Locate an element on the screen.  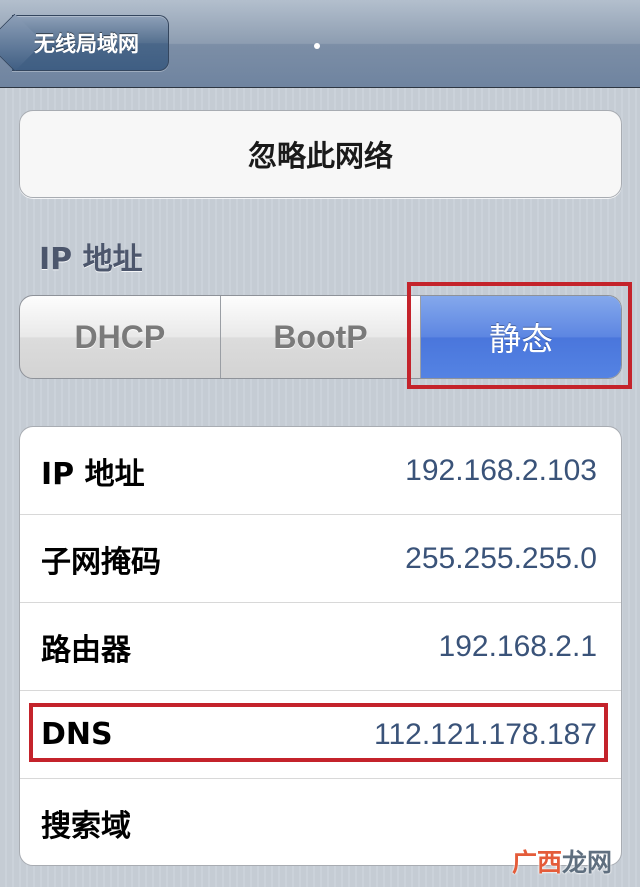
ip-section-header: IP 地址 is located at coordinates (91, 259).